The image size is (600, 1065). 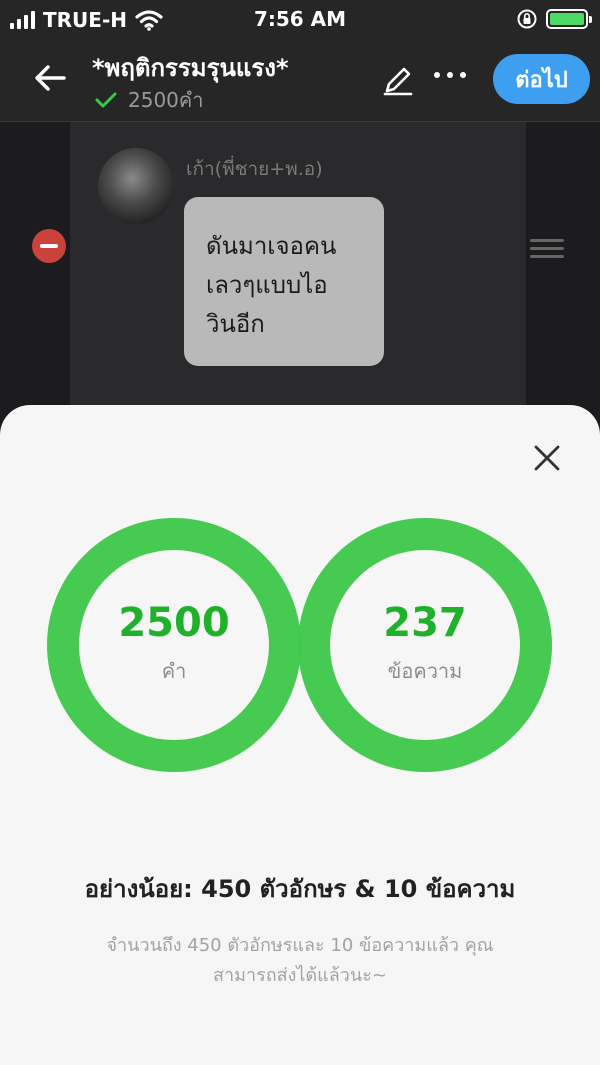 What do you see at coordinates (300, 889) in the screenshot?
I see `minimum-requirement: อย่างน้อย: 450 ตัวอักษร & 10 ข้อความ` at bounding box center [300, 889].